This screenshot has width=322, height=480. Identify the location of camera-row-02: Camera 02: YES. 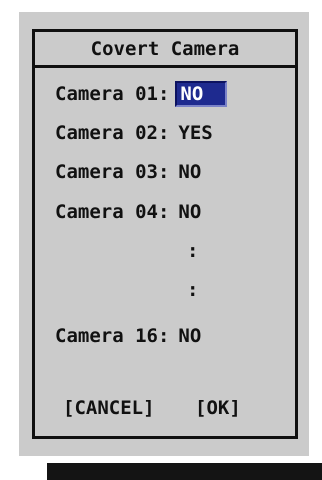
(137, 133).